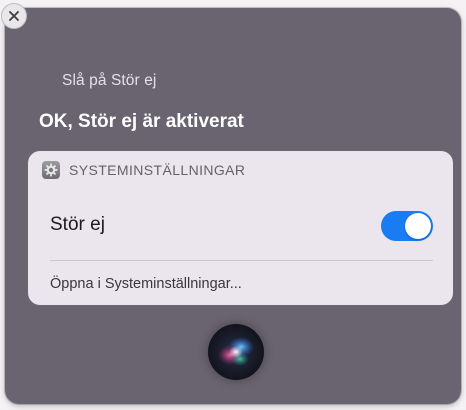 This screenshot has height=410, width=466. Describe the element at coordinates (77, 224) in the screenshot. I see `setting-label: Stör ej` at that location.